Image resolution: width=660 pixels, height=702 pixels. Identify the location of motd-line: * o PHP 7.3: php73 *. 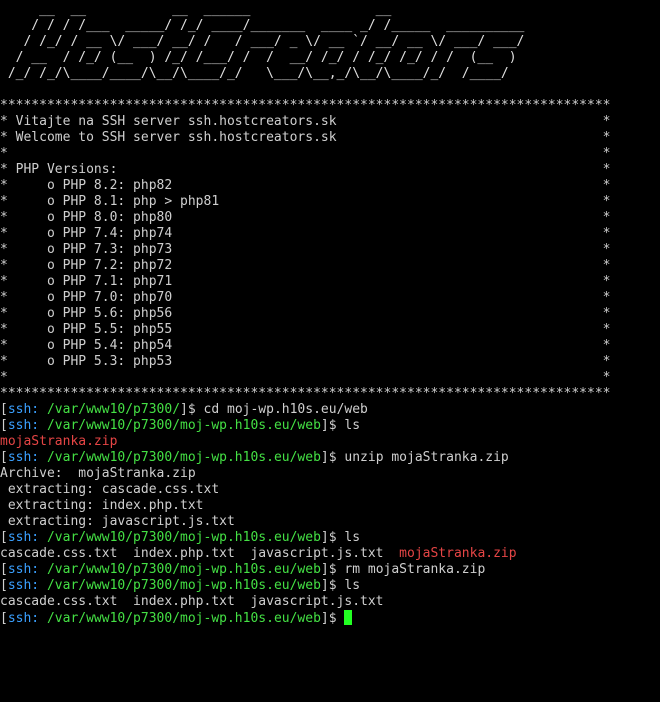
(305, 249).